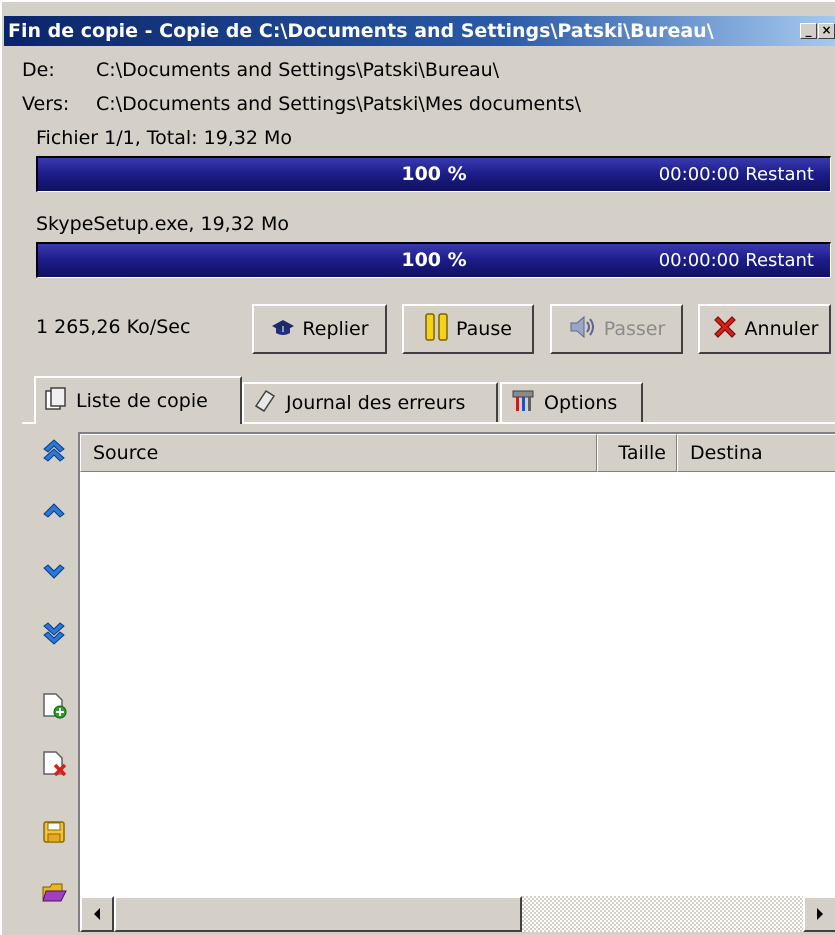  Describe the element at coordinates (484, 329) in the screenshot. I see `pause-label: Pause` at that location.